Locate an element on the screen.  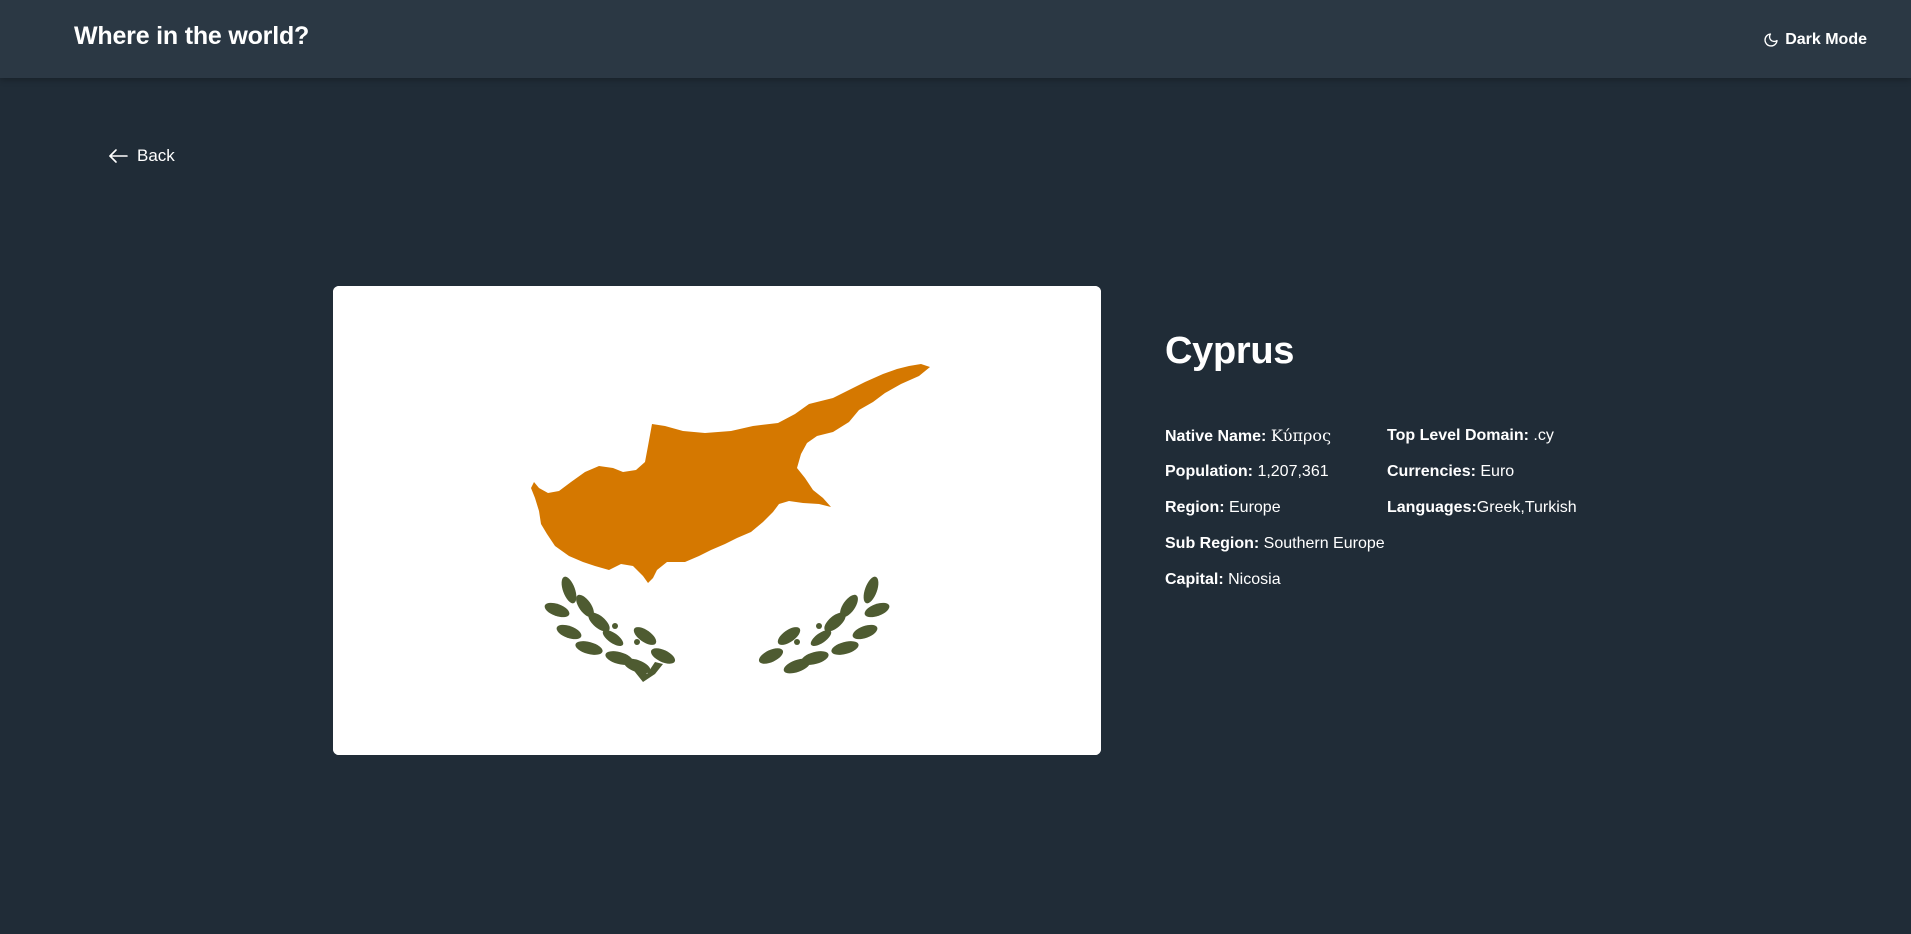
top-level-domain: Top Level Domain: .cy is located at coordinates (1470, 435).